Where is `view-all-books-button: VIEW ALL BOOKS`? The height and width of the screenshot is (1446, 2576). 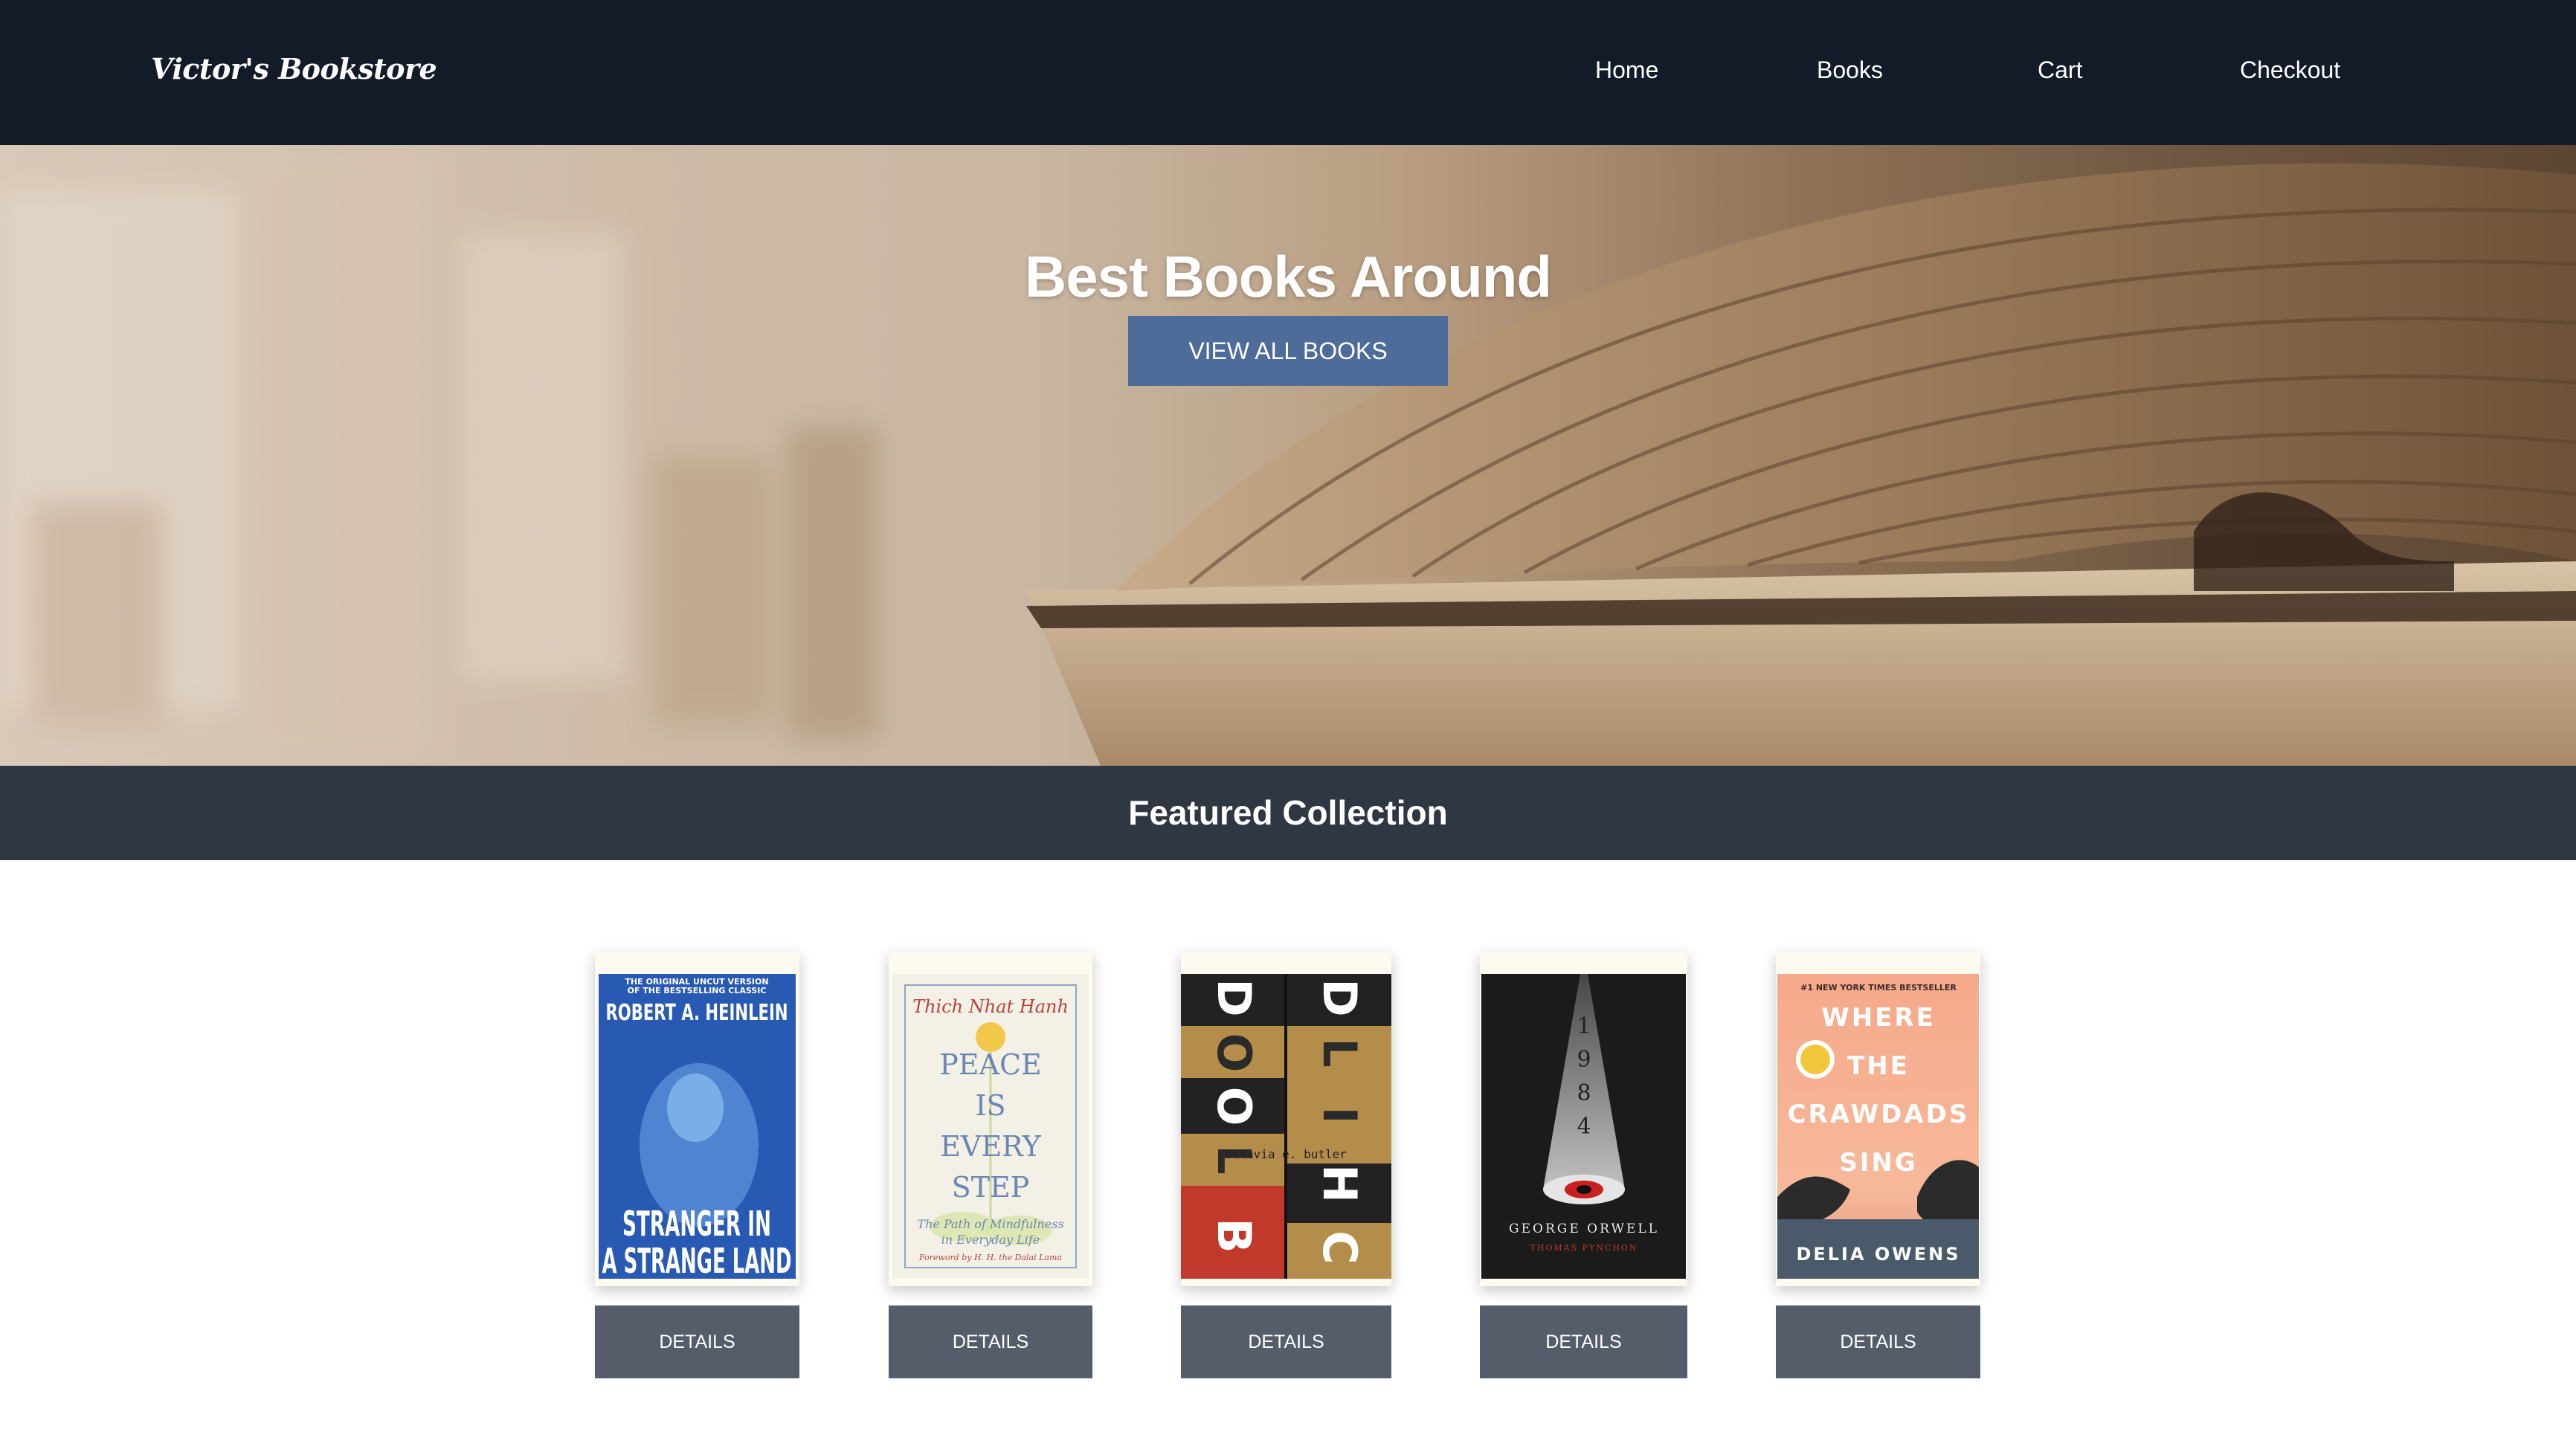 view-all-books-button: VIEW ALL BOOKS is located at coordinates (1288, 351).